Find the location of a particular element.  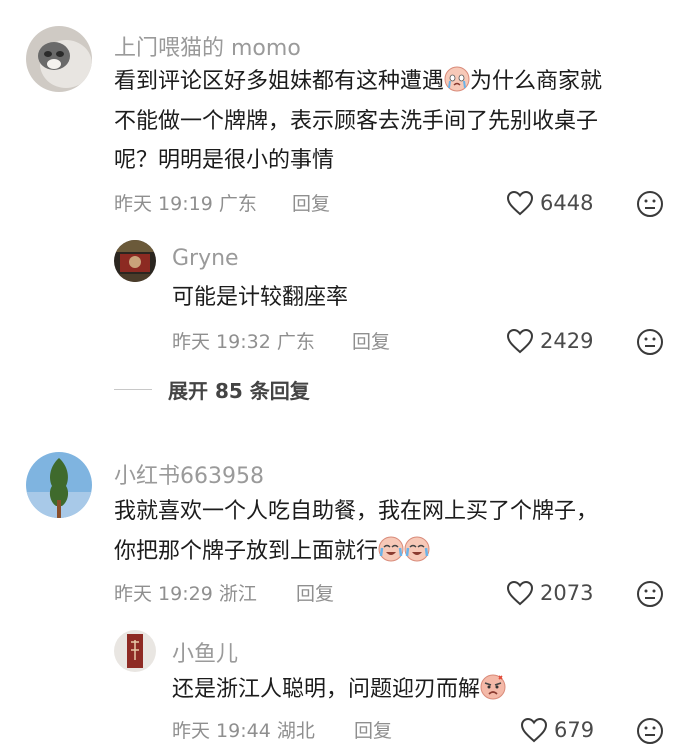

like-button: 2073 is located at coordinates (549, 593).